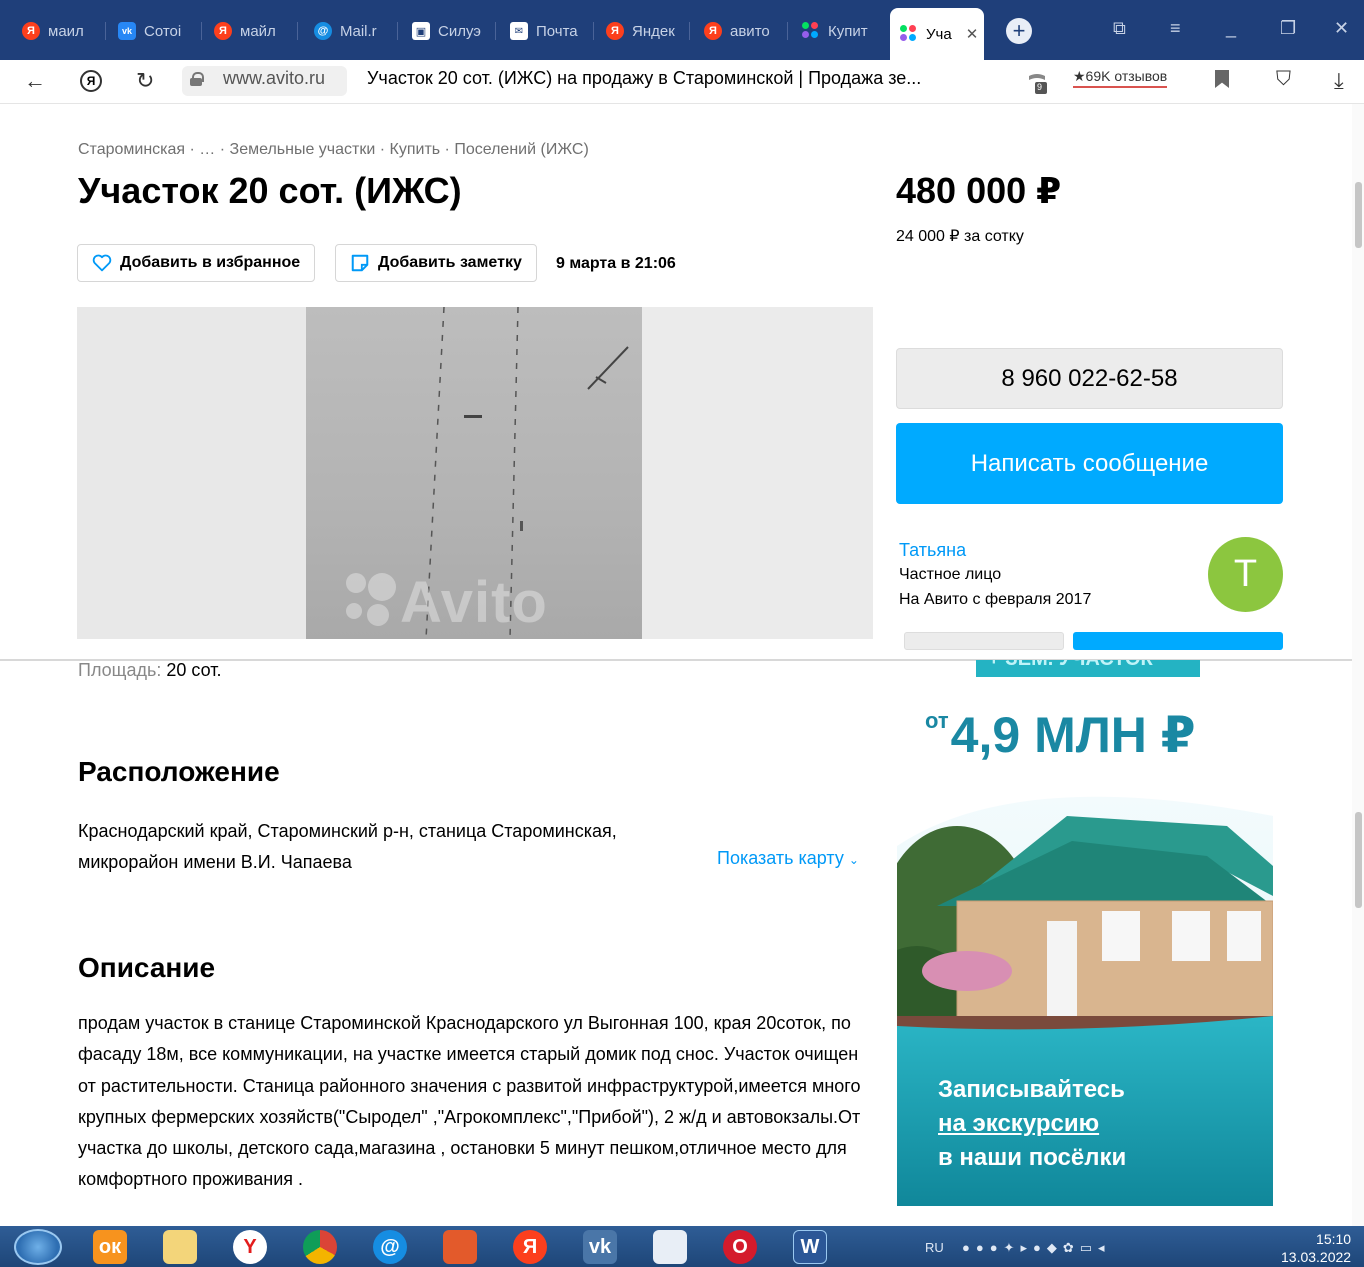  Describe the element at coordinates (210, 262) in the screenshot. I see `favorites-label: Добавить в избранное` at that location.